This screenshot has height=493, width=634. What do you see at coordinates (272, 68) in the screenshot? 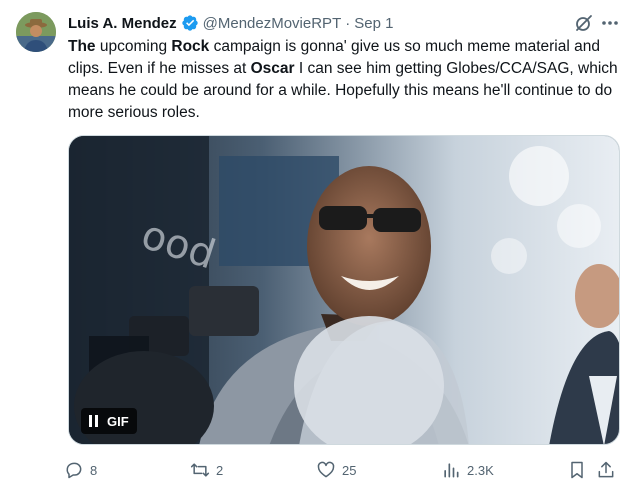
I see `tweet-text-bold-segment: Oscar` at bounding box center [272, 68].